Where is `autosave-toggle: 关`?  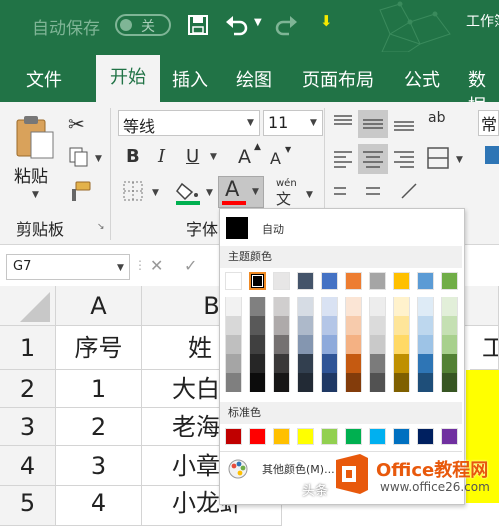
autosave-toggle: 关 is located at coordinates (143, 25).